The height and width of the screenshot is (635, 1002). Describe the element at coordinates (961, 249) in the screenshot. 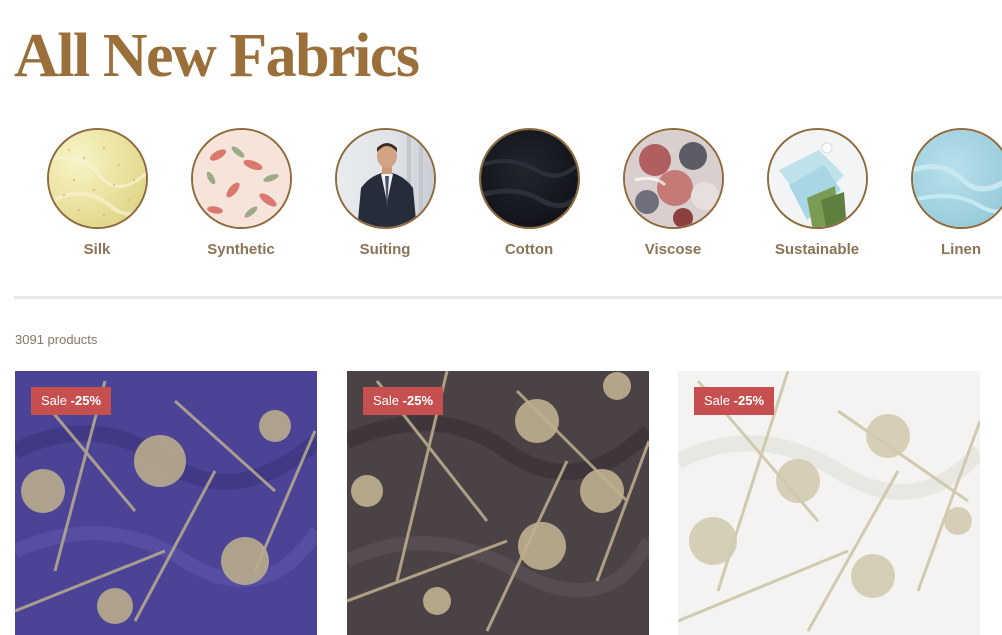

I see `category-label: Linen` at that location.